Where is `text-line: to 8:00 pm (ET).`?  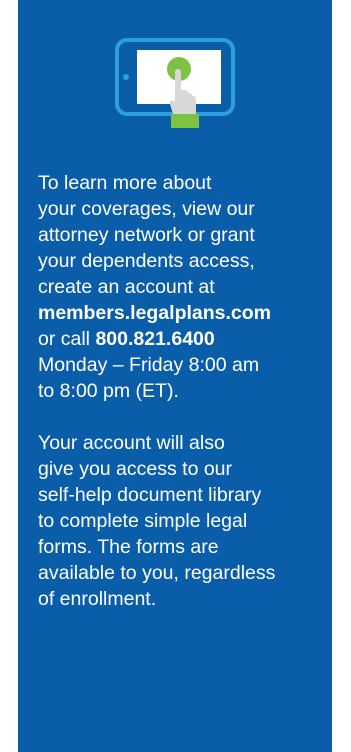
text-line: to 8:00 pm (ET). is located at coordinates (108, 391).